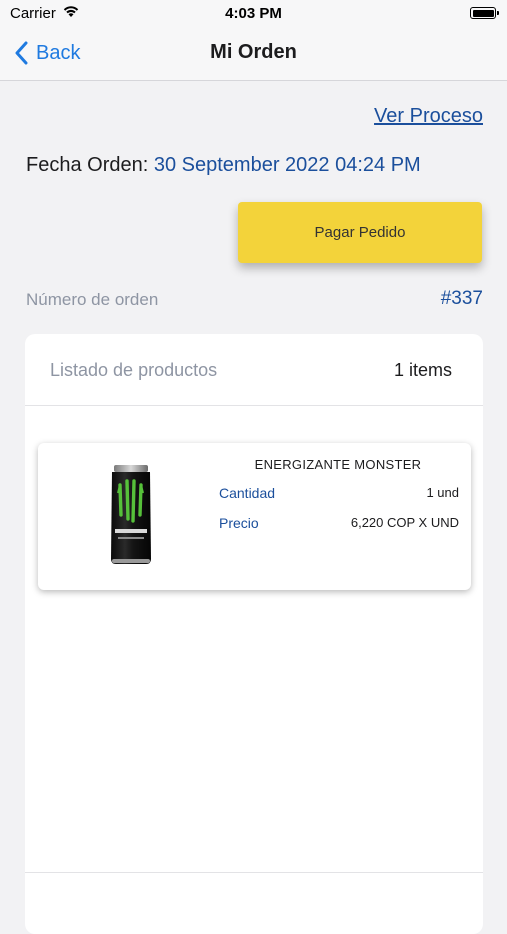 The width and height of the screenshot is (507, 934). I want to click on price-label: Precio, so click(239, 523).